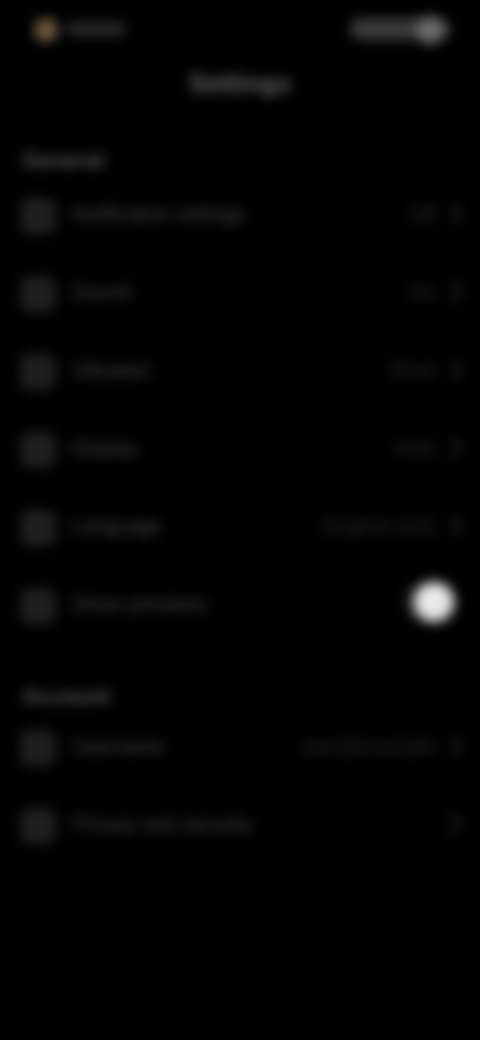 This screenshot has width=480, height=1040. I want to click on row-value: Off, so click(422, 215).